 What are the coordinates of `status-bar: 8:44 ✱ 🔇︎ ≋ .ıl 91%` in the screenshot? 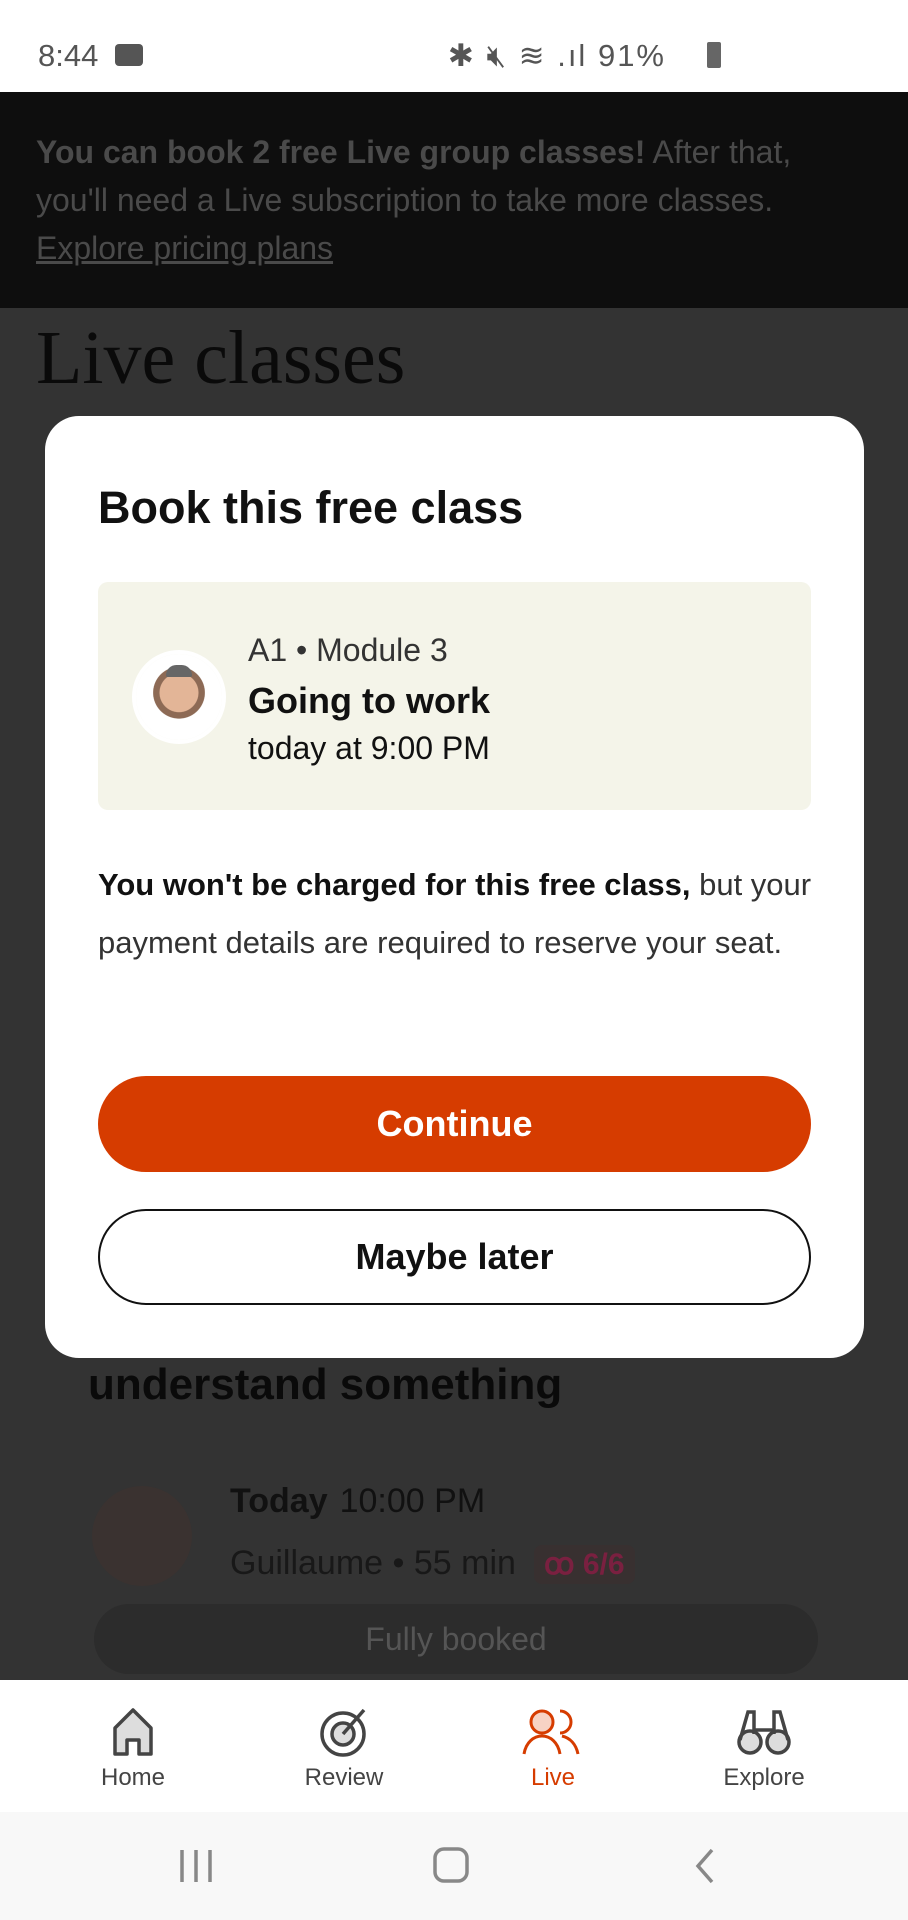 It's located at (454, 46).